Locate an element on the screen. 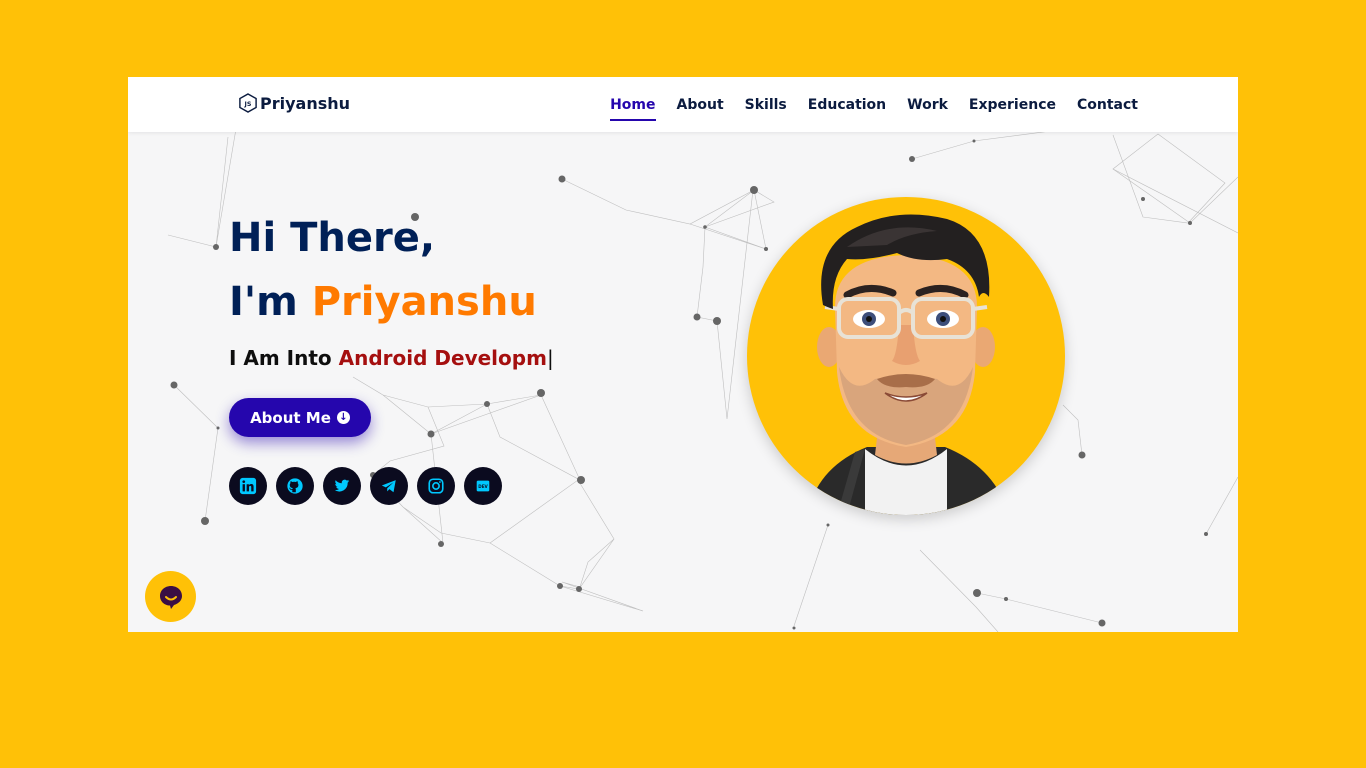 Image resolution: width=1366 pixels, height=768 pixels. instagram-icon is located at coordinates (436, 486).